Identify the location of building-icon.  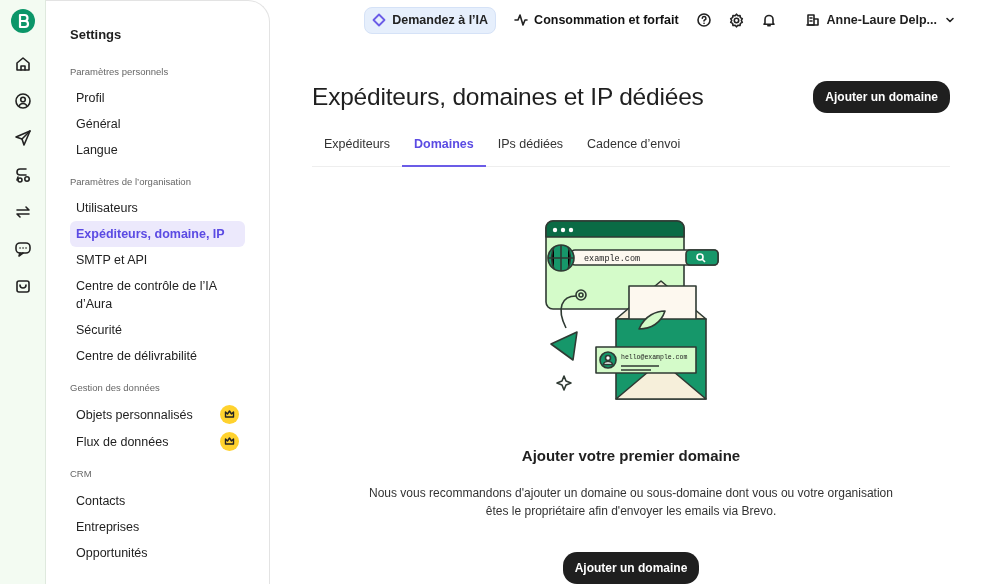
(812, 20).